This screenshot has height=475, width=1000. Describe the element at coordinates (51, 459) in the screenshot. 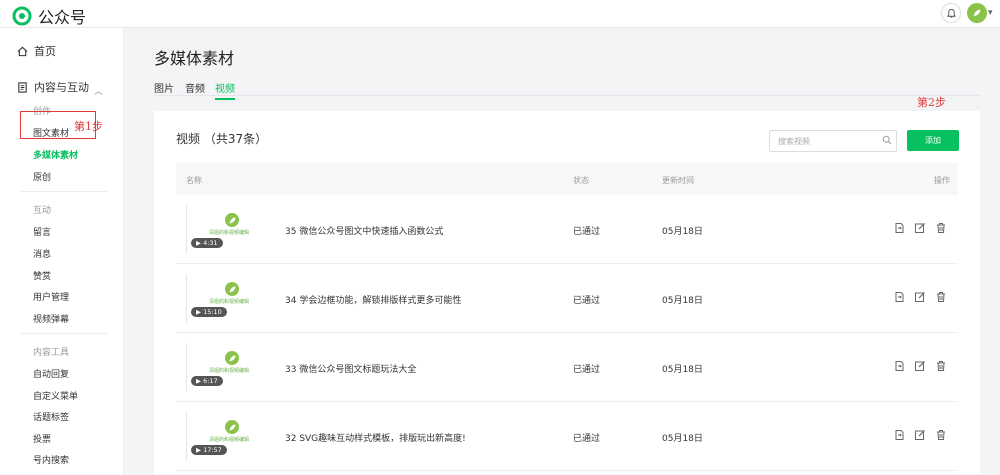

I see `sidebar-item-in-account-search: 号内搜索` at that location.